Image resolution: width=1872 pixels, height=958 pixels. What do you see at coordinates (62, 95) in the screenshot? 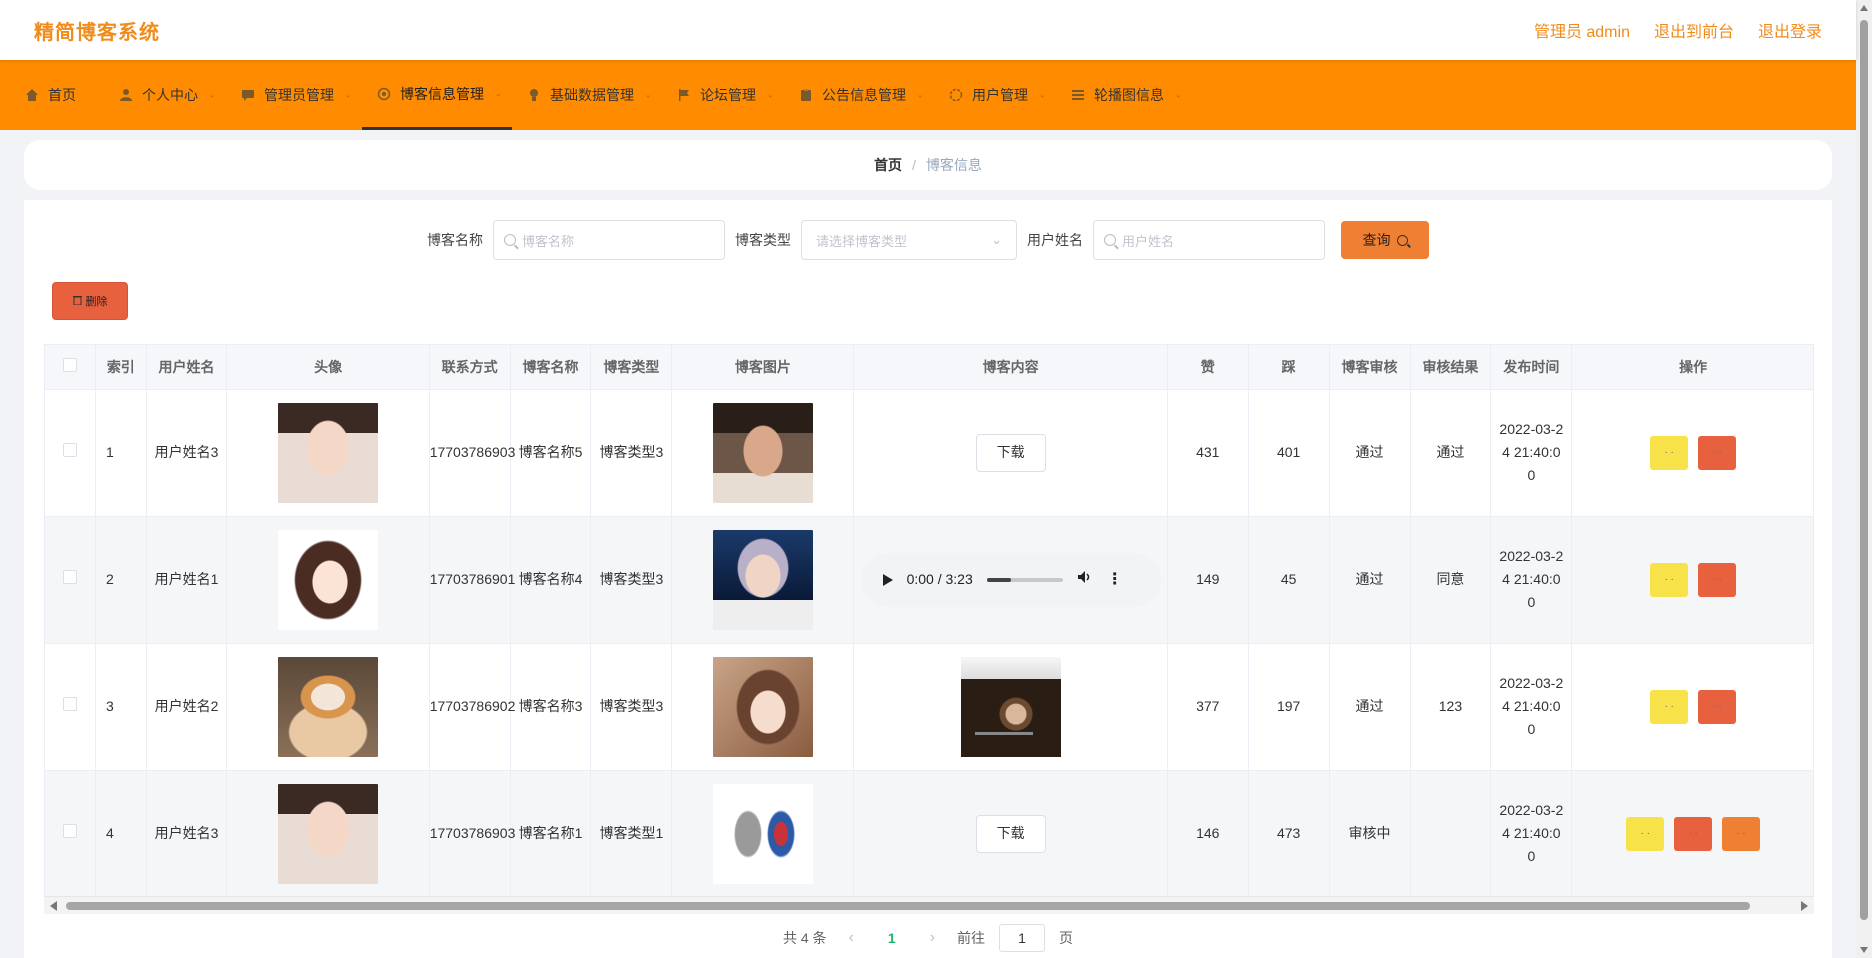
I see `nav-label: 首页` at bounding box center [62, 95].